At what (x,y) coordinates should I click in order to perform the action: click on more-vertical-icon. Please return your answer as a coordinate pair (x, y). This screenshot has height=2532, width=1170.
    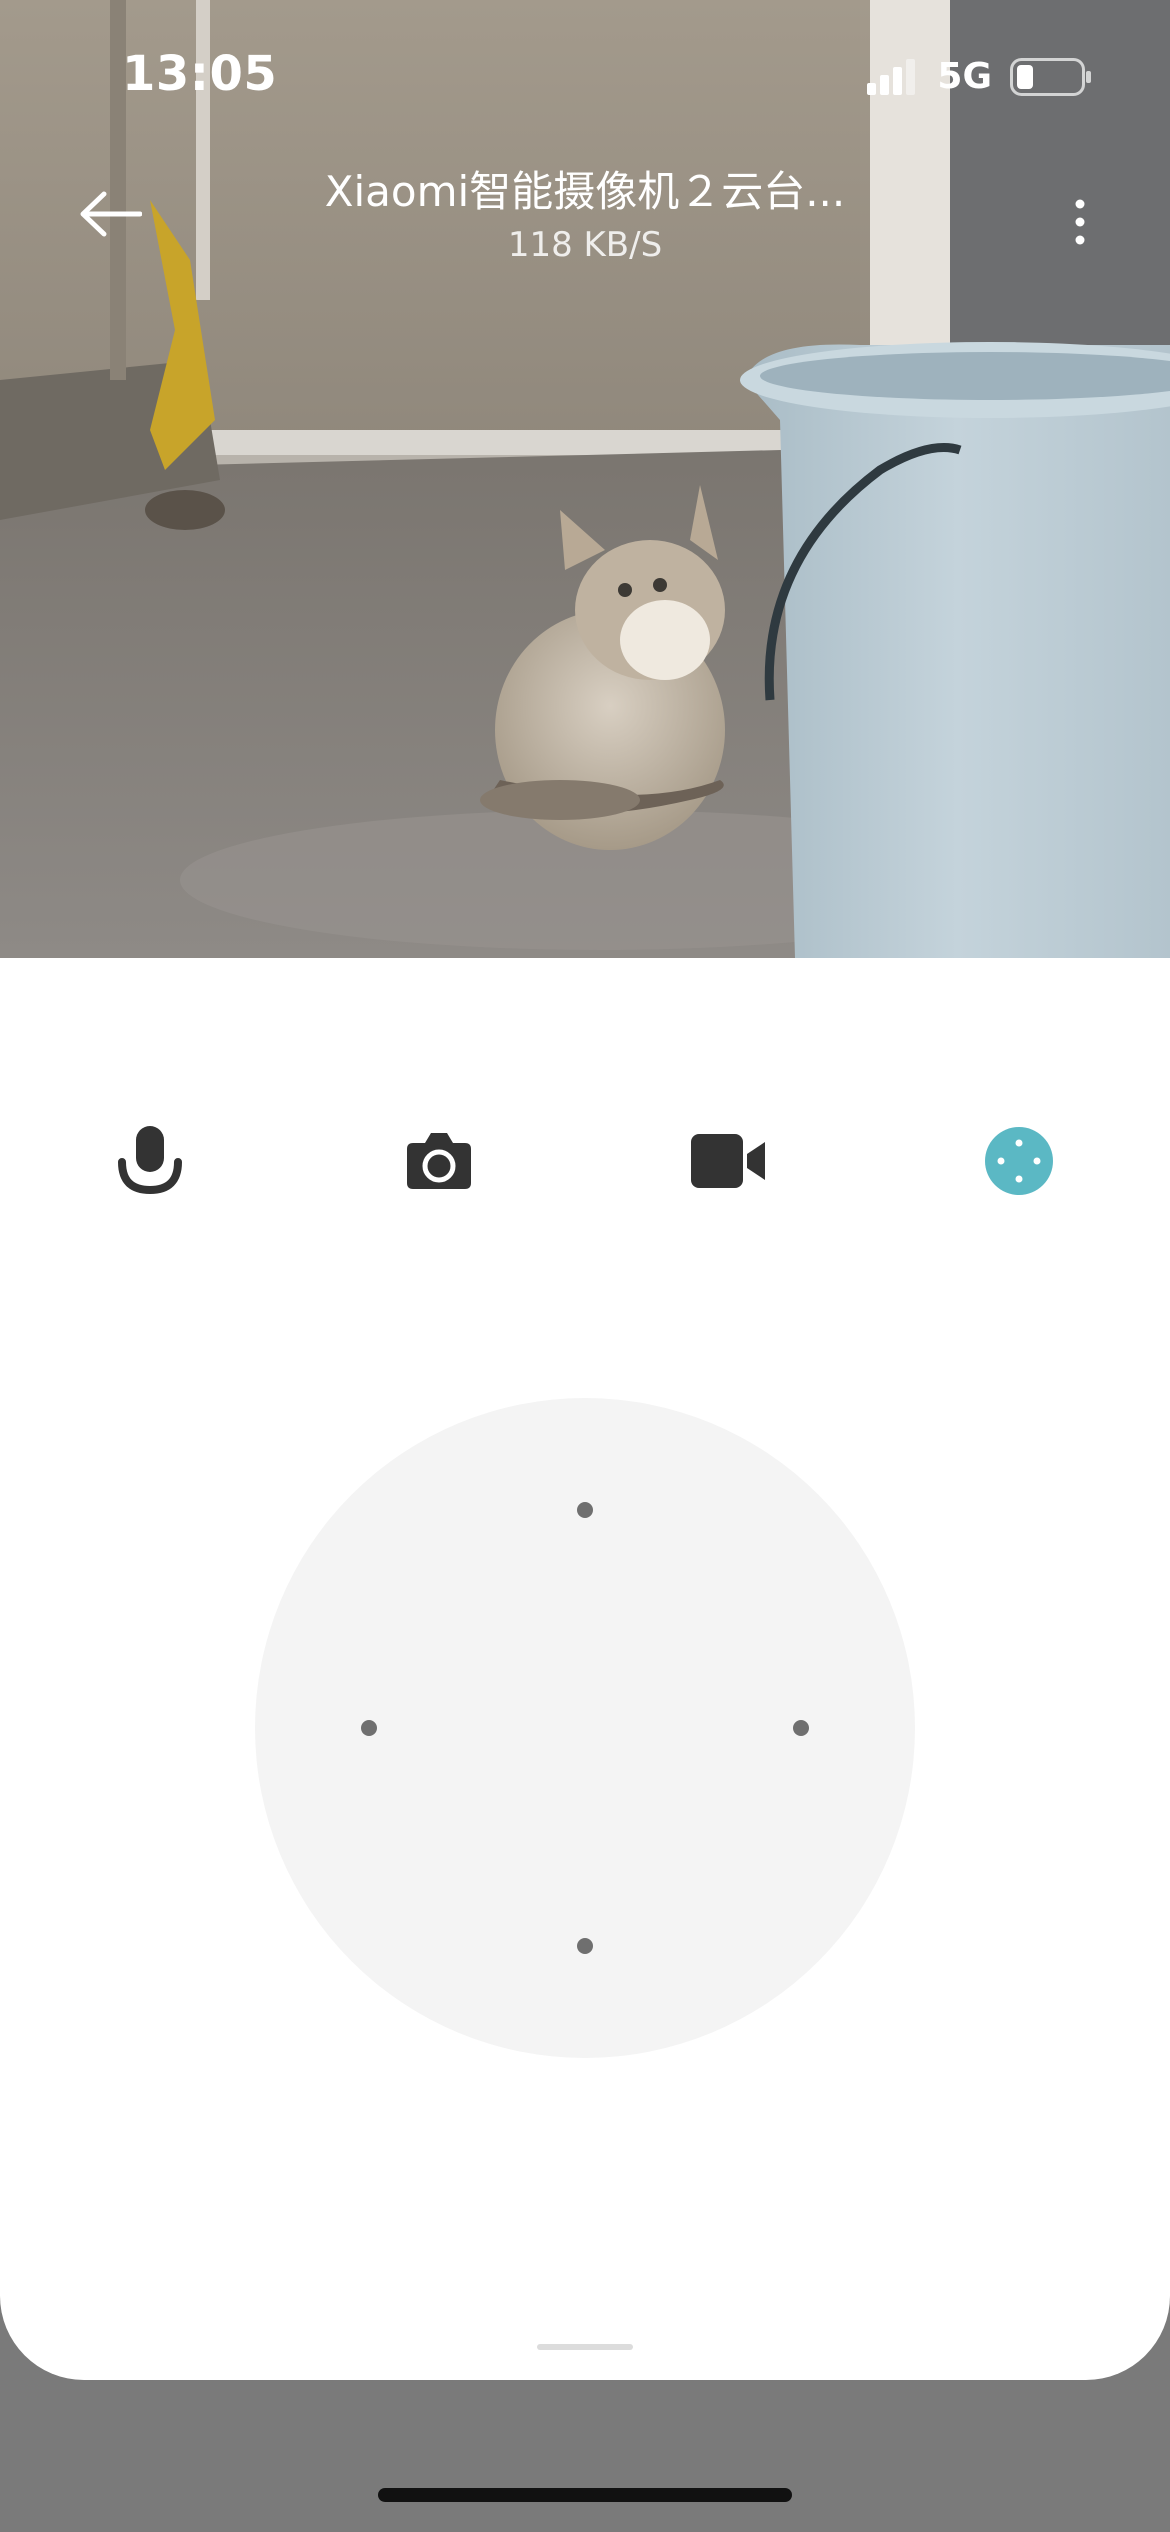
    Looking at the image, I should click on (1080, 222).